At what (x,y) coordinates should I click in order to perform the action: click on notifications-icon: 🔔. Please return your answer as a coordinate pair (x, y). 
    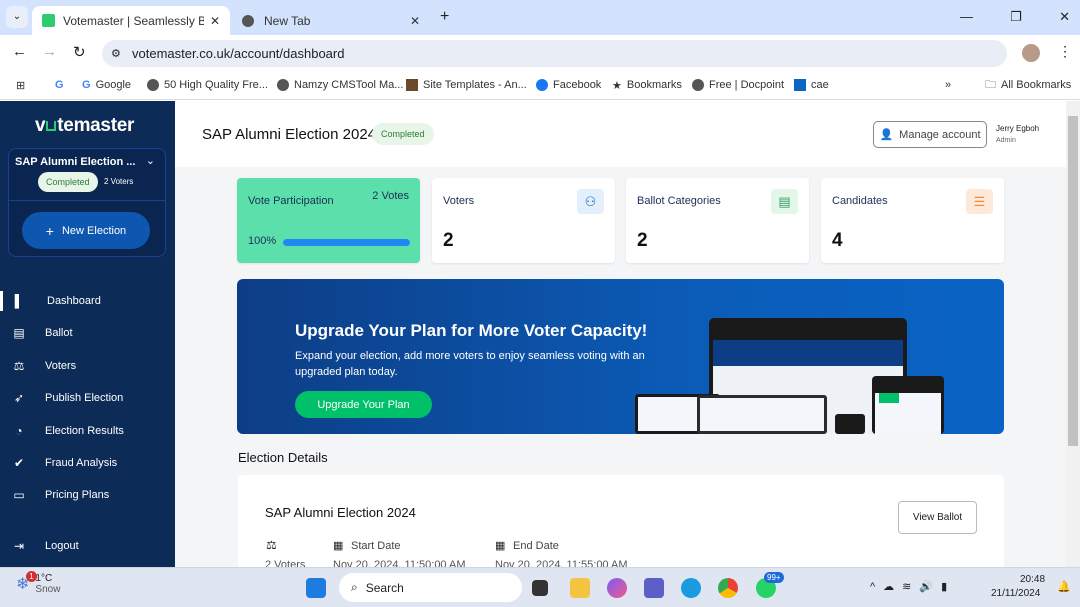
    Looking at the image, I should click on (1064, 586).